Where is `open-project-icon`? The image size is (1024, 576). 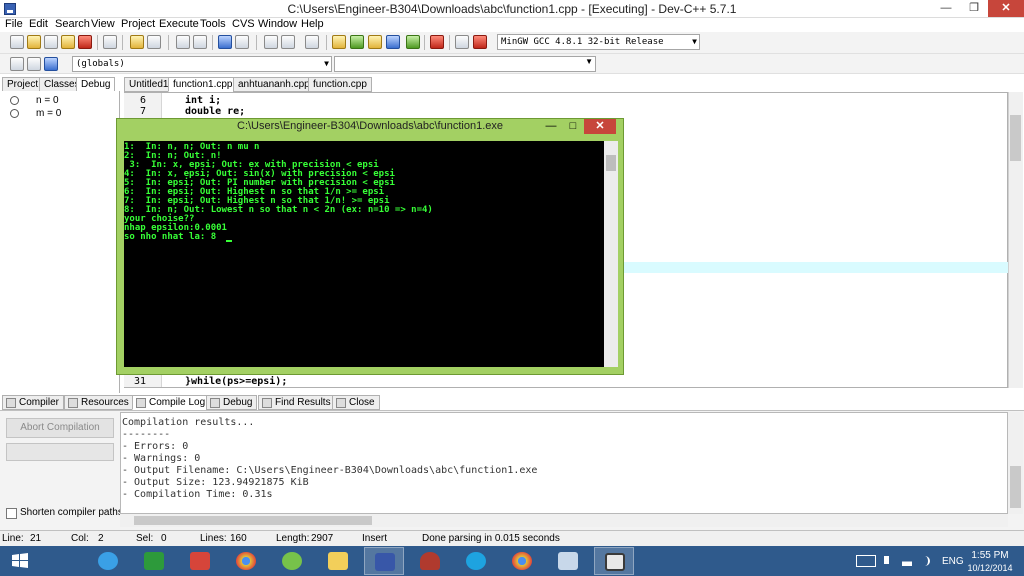 open-project-icon is located at coordinates (34, 42).